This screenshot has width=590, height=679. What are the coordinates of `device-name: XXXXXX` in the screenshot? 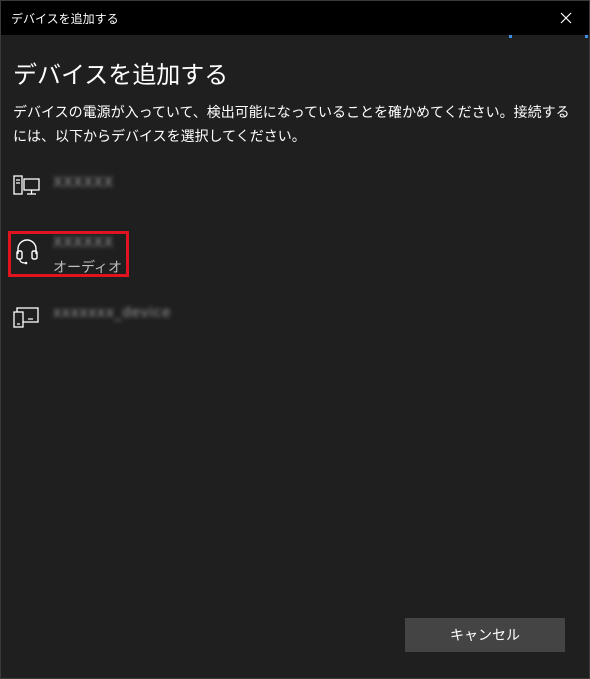 It's located at (83, 183).